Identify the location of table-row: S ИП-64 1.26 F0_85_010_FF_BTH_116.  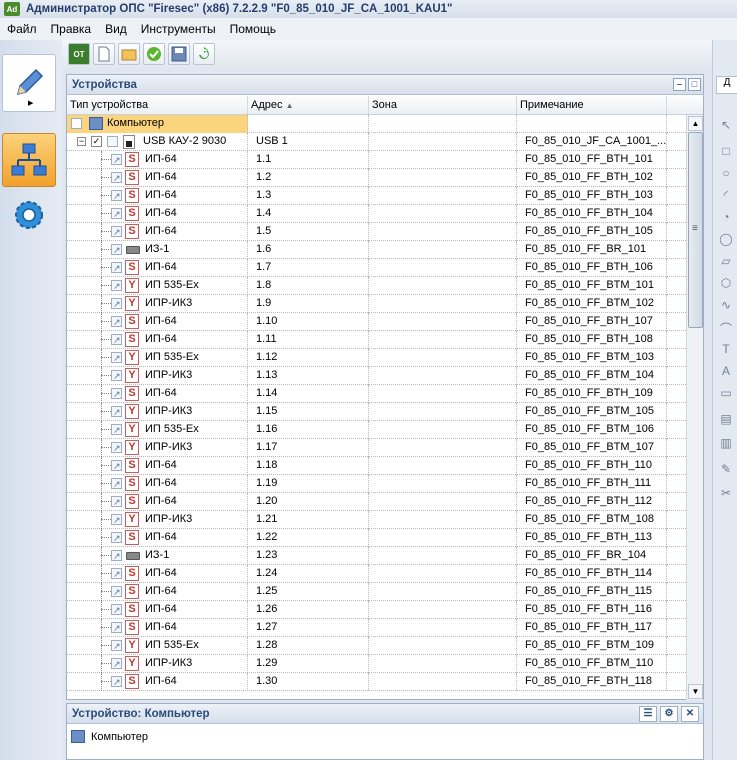
(376, 610).